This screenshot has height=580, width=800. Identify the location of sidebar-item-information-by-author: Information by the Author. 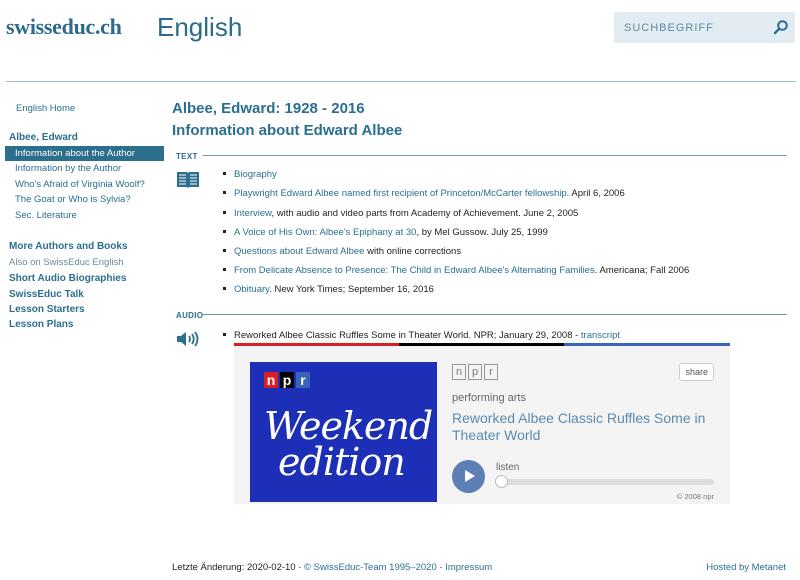
(84, 168).